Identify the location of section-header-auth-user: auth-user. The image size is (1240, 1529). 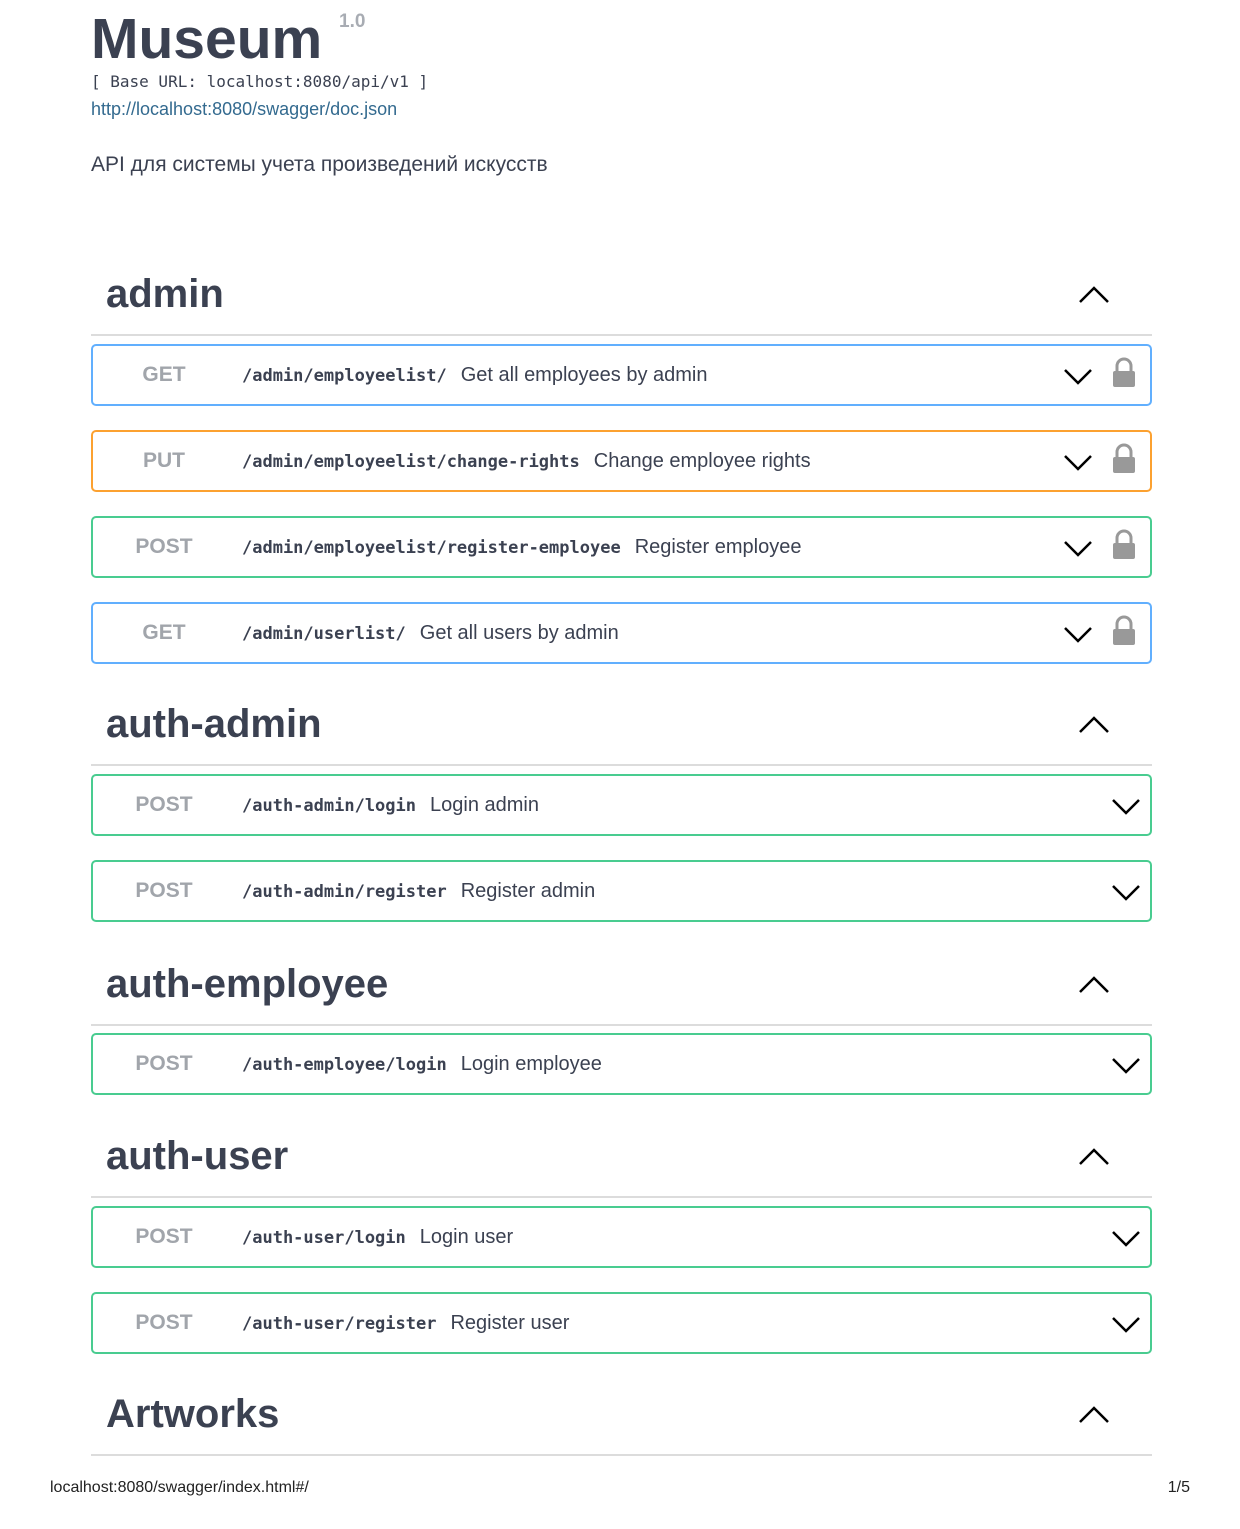
(621, 1165).